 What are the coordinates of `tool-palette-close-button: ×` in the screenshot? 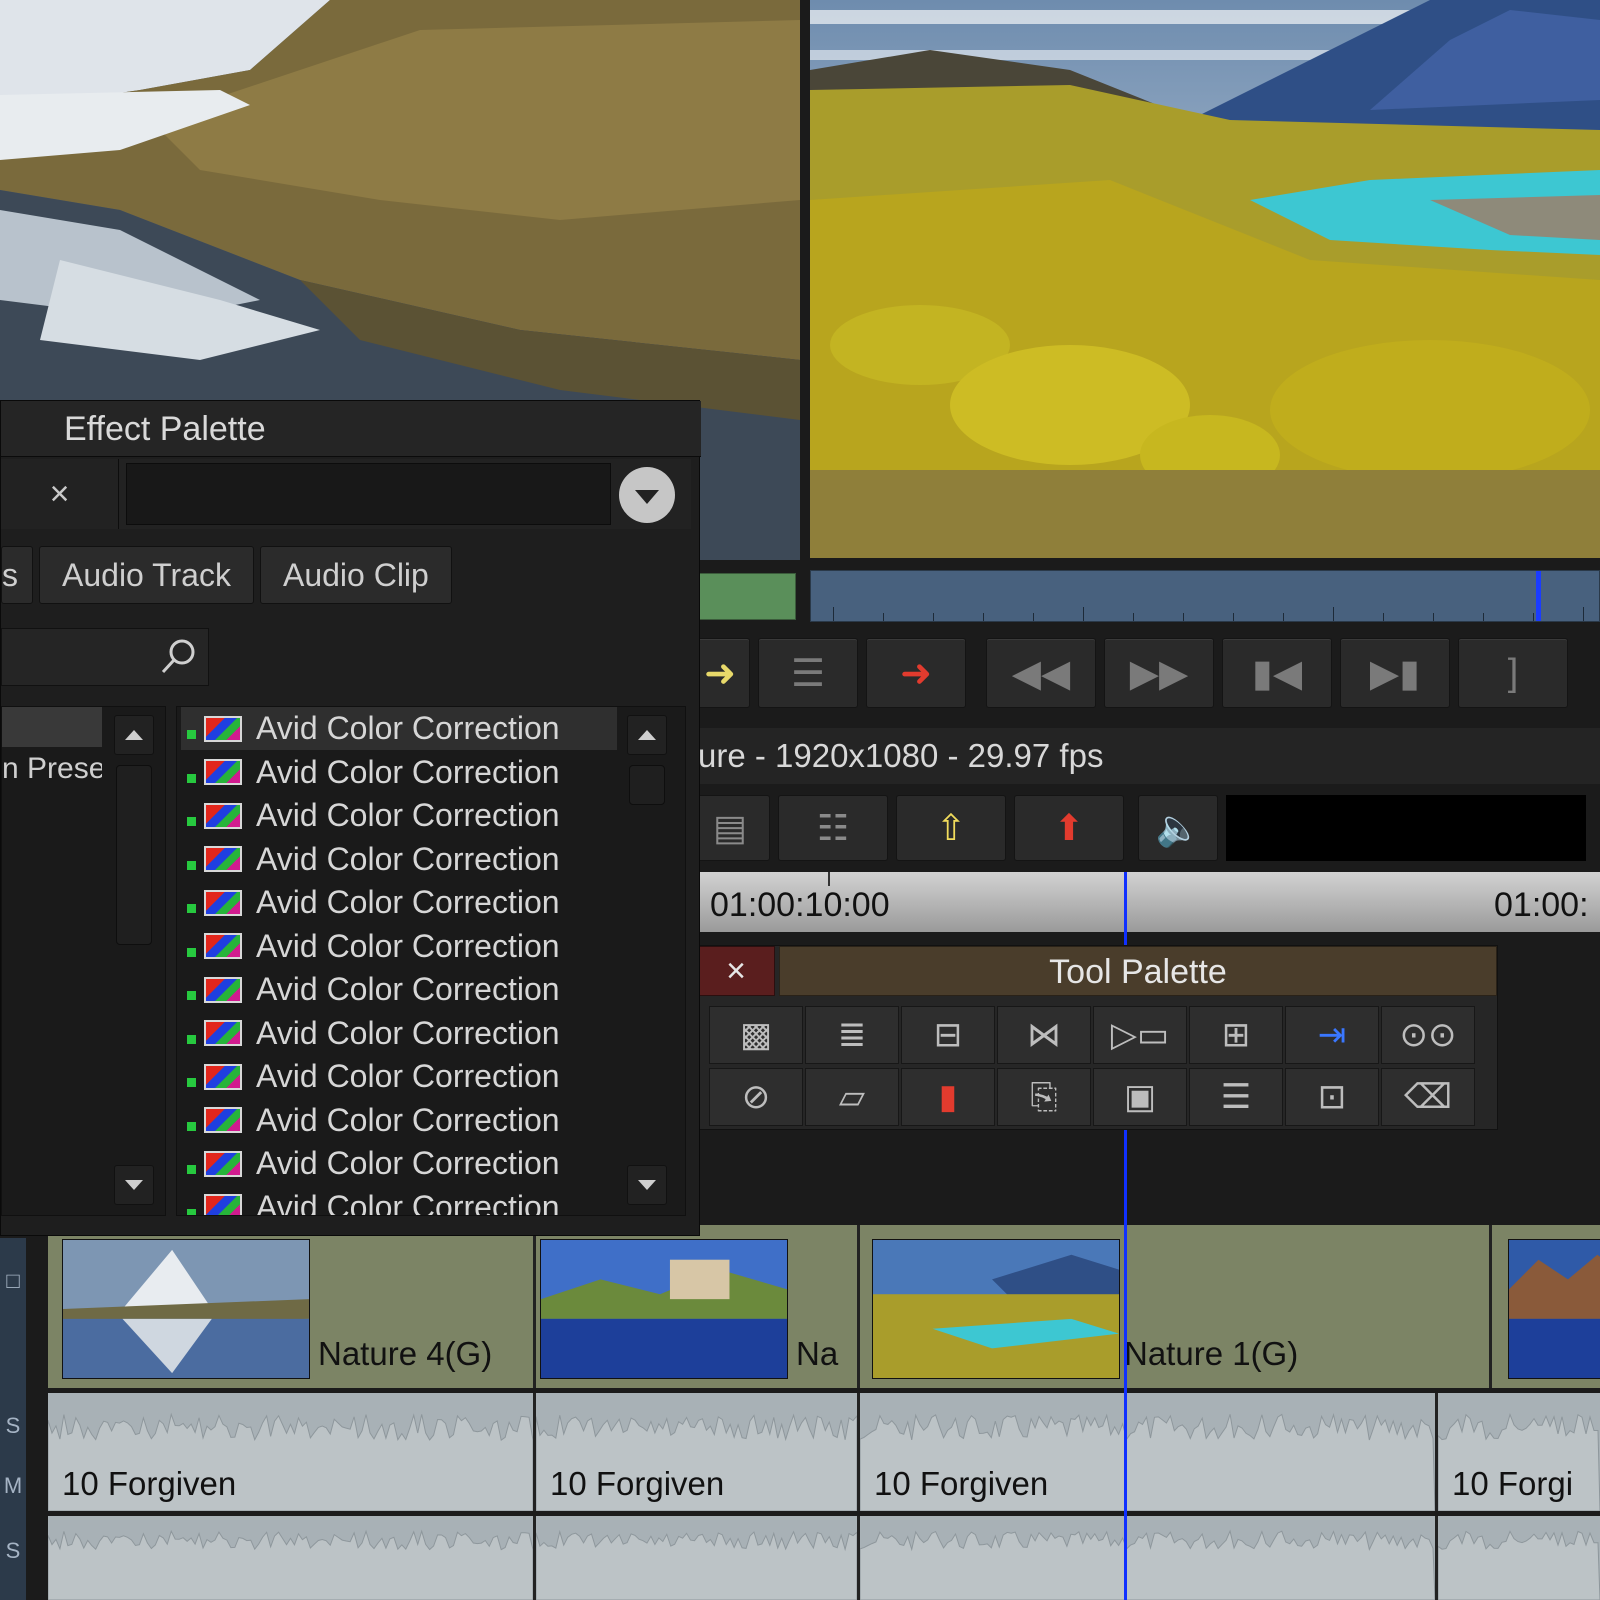 It's located at (736, 971).